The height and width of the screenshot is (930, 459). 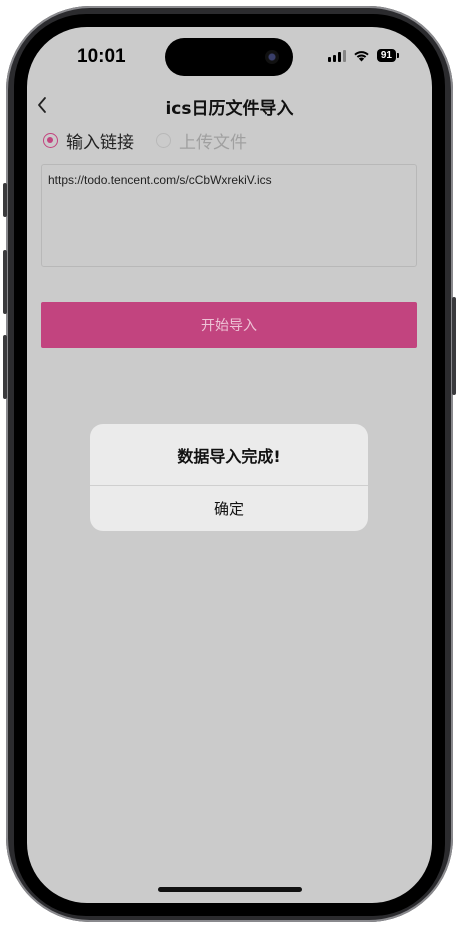 I want to click on radio-input-link: 输入链接, so click(x=88, y=140).